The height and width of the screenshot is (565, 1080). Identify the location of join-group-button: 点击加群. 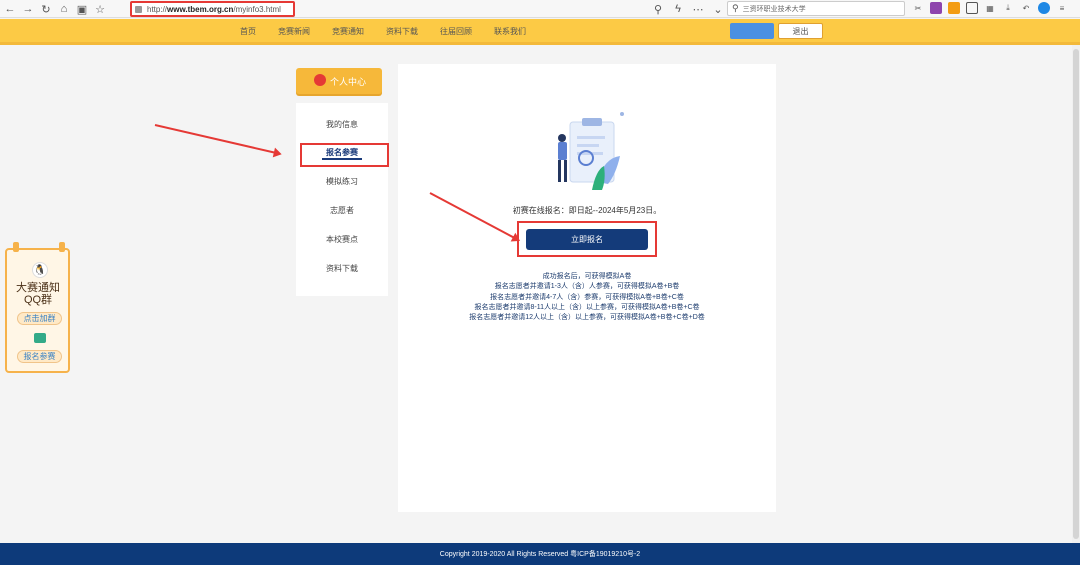
(39, 318).